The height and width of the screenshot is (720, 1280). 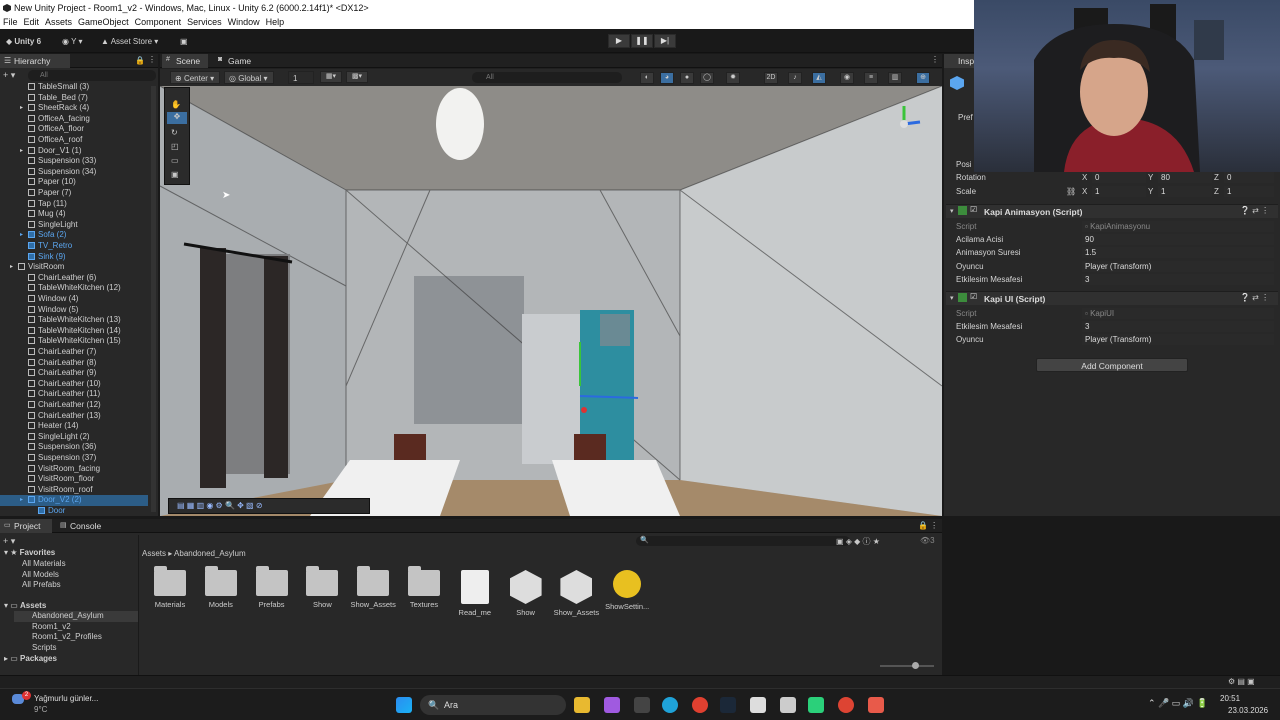 I want to click on field-value: 90, so click(x=1178, y=239).